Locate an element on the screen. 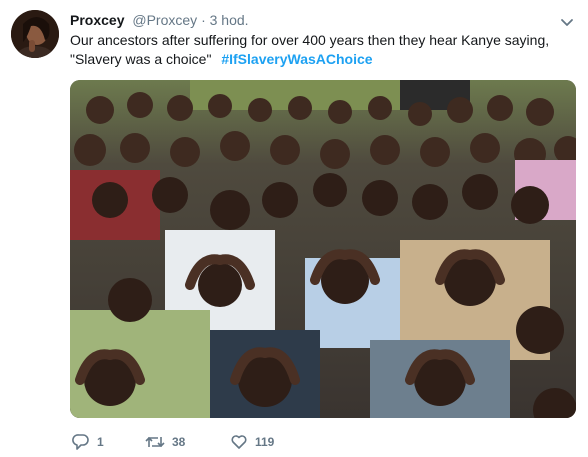 This screenshot has width=588, height=457. hashtag-link: #IfSlaveryWasAChoice is located at coordinates (296, 59).